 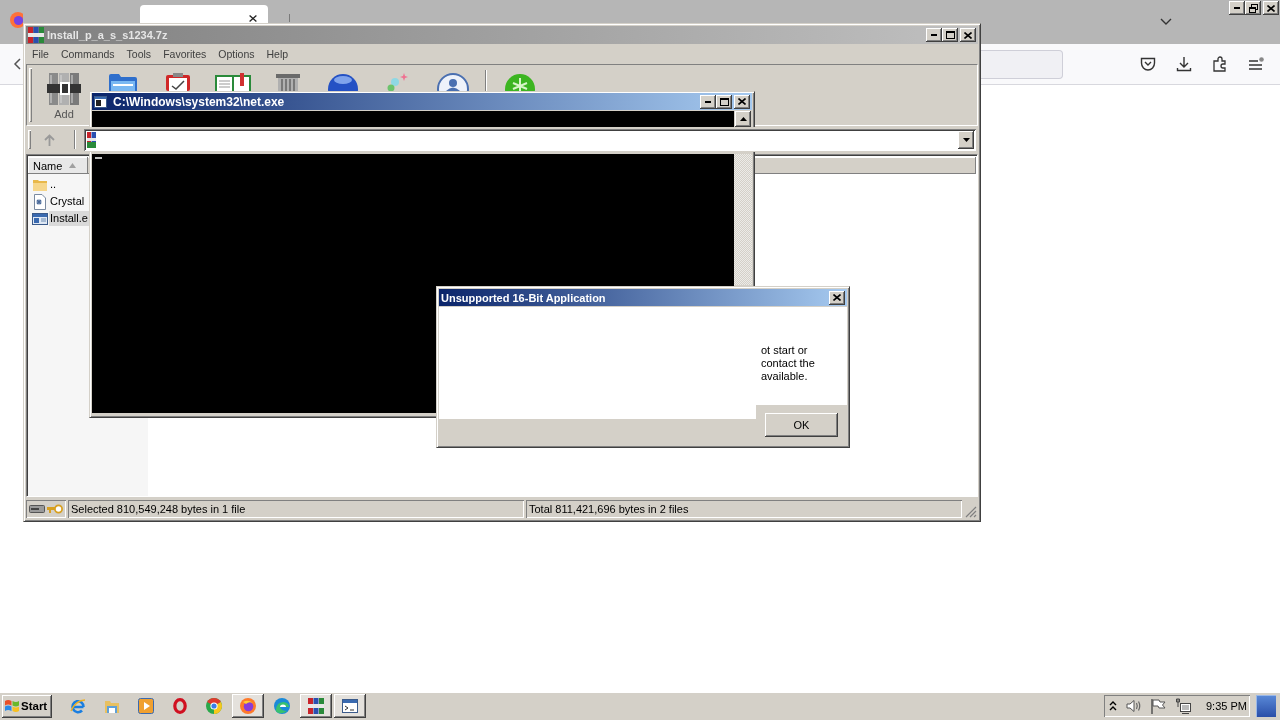 I want to click on monitor-icon, so click(x=1183, y=706).